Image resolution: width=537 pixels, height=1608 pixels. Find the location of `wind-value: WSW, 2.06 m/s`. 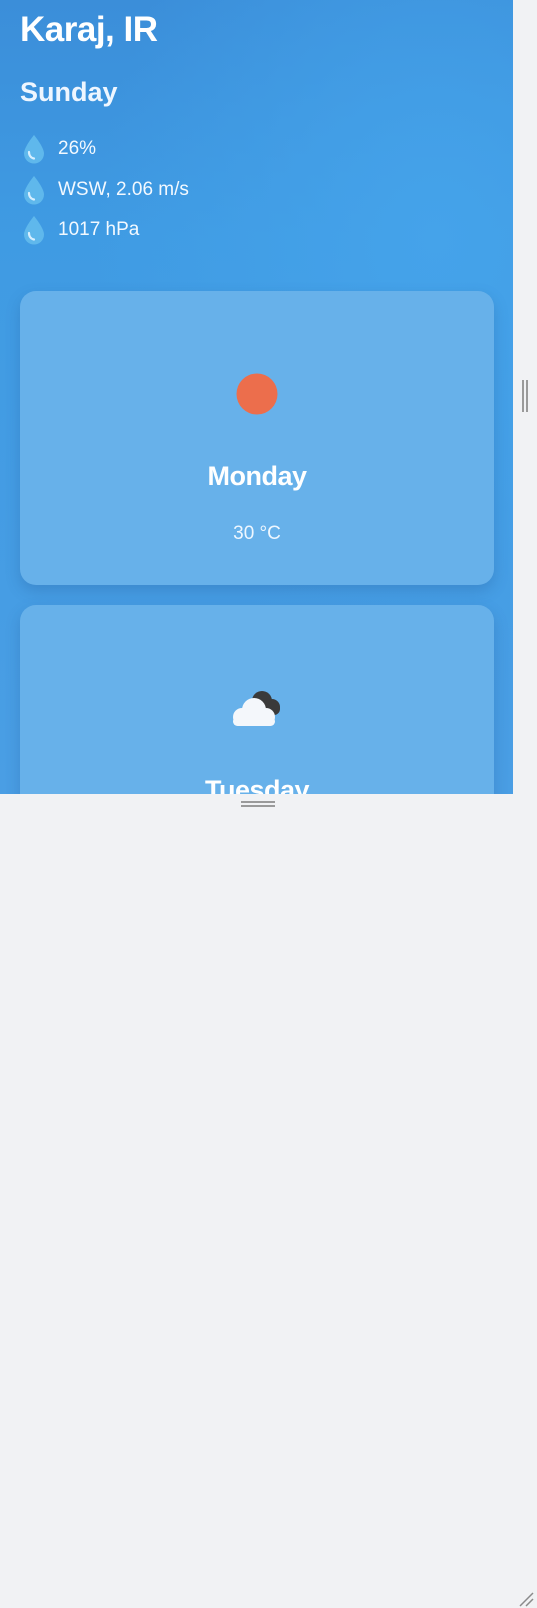

wind-value: WSW, 2.06 m/s is located at coordinates (123, 189).